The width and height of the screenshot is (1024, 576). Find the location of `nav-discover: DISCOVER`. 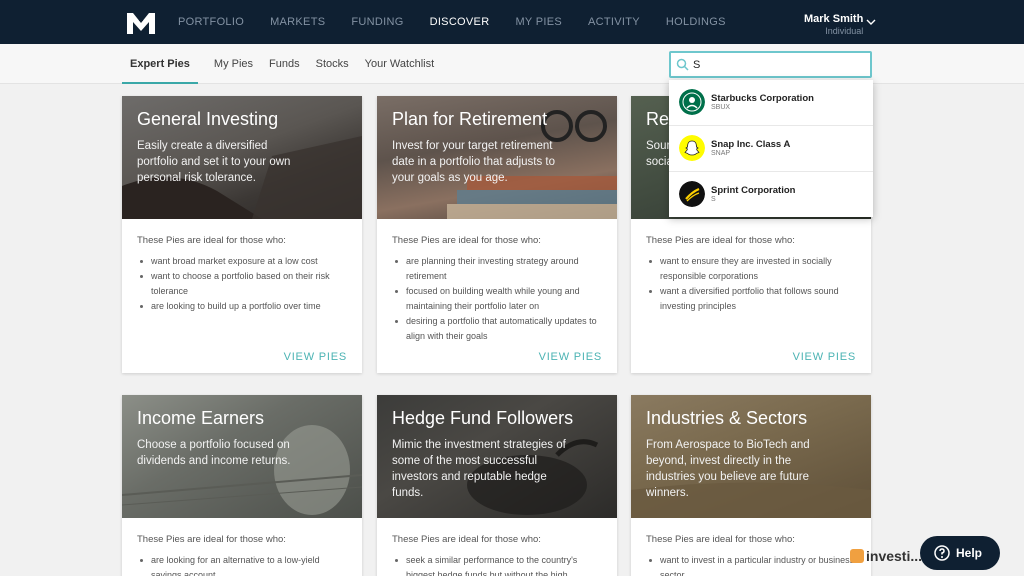

nav-discover: DISCOVER is located at coordinates (460, 22).